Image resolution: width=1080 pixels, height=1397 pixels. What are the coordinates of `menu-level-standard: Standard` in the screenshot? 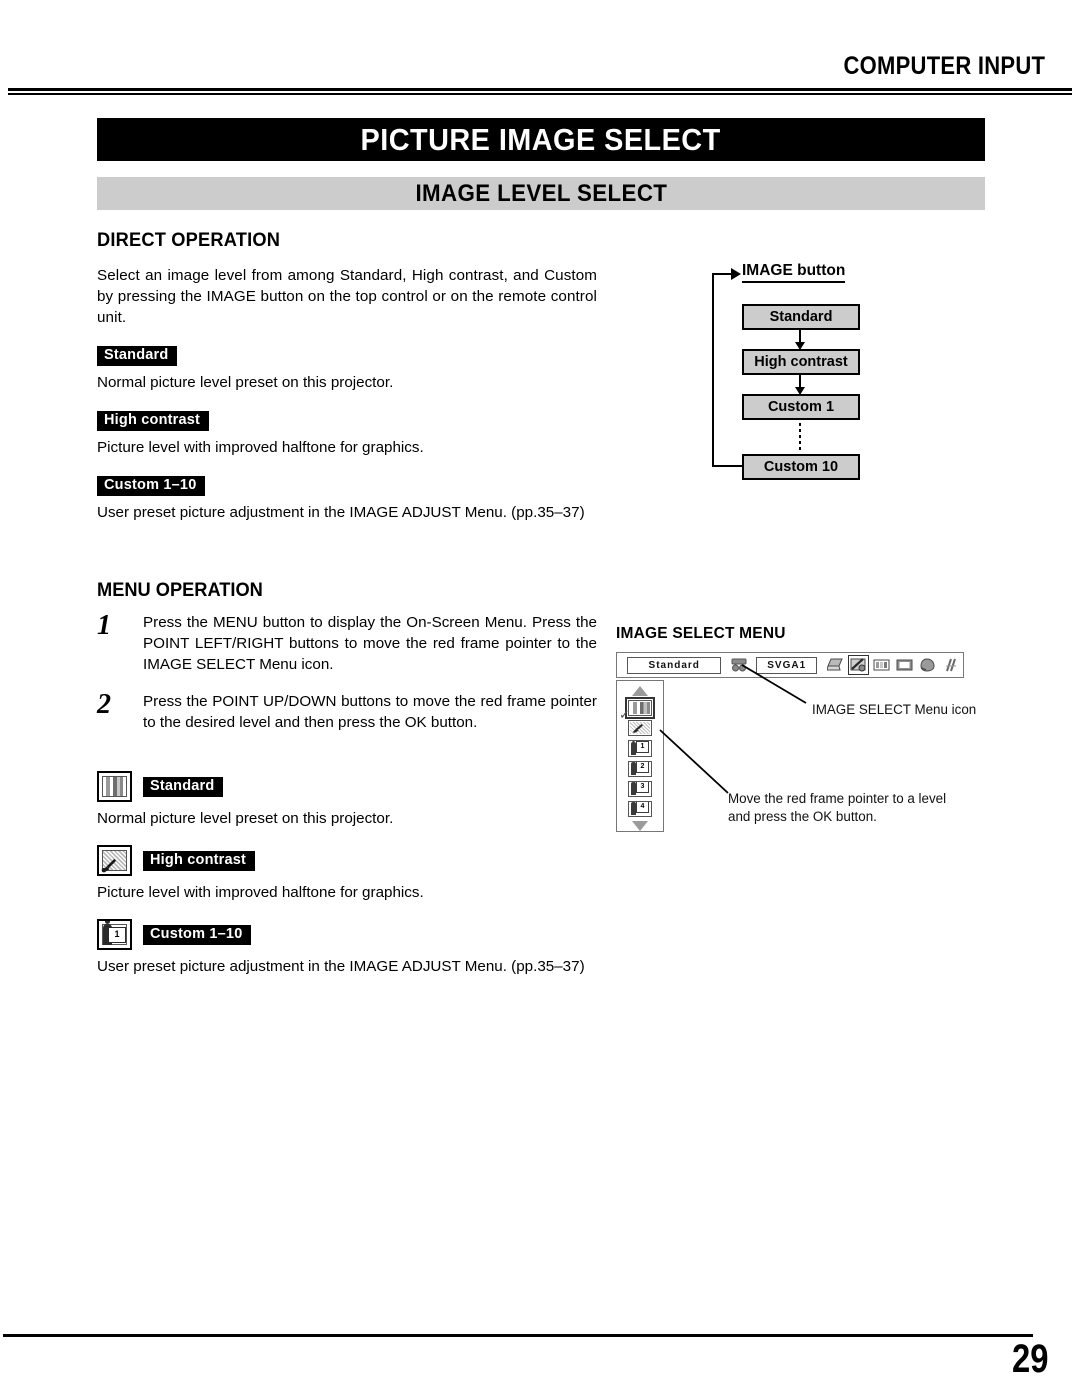 It's located at (347, 786).